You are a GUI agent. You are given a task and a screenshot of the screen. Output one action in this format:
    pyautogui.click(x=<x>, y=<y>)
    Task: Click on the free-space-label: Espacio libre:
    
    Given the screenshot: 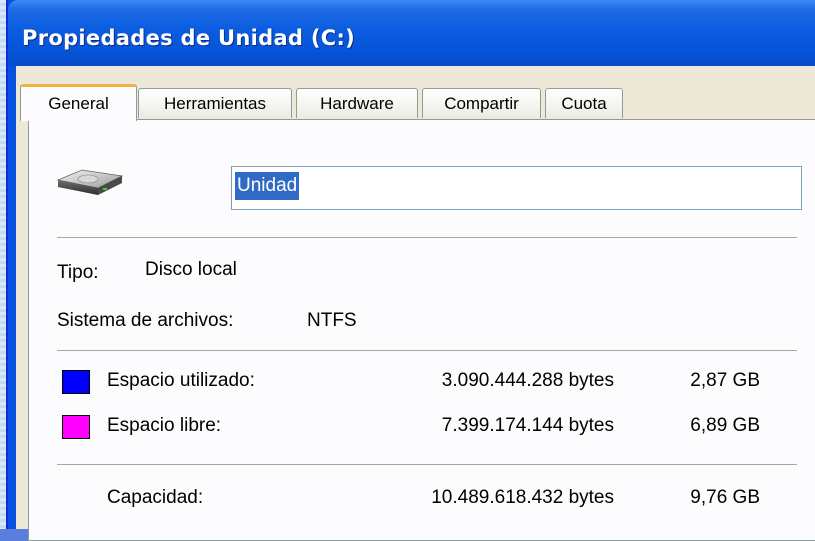 What is the action you would take?
    pyautogui.click(x=164, y=425)
    